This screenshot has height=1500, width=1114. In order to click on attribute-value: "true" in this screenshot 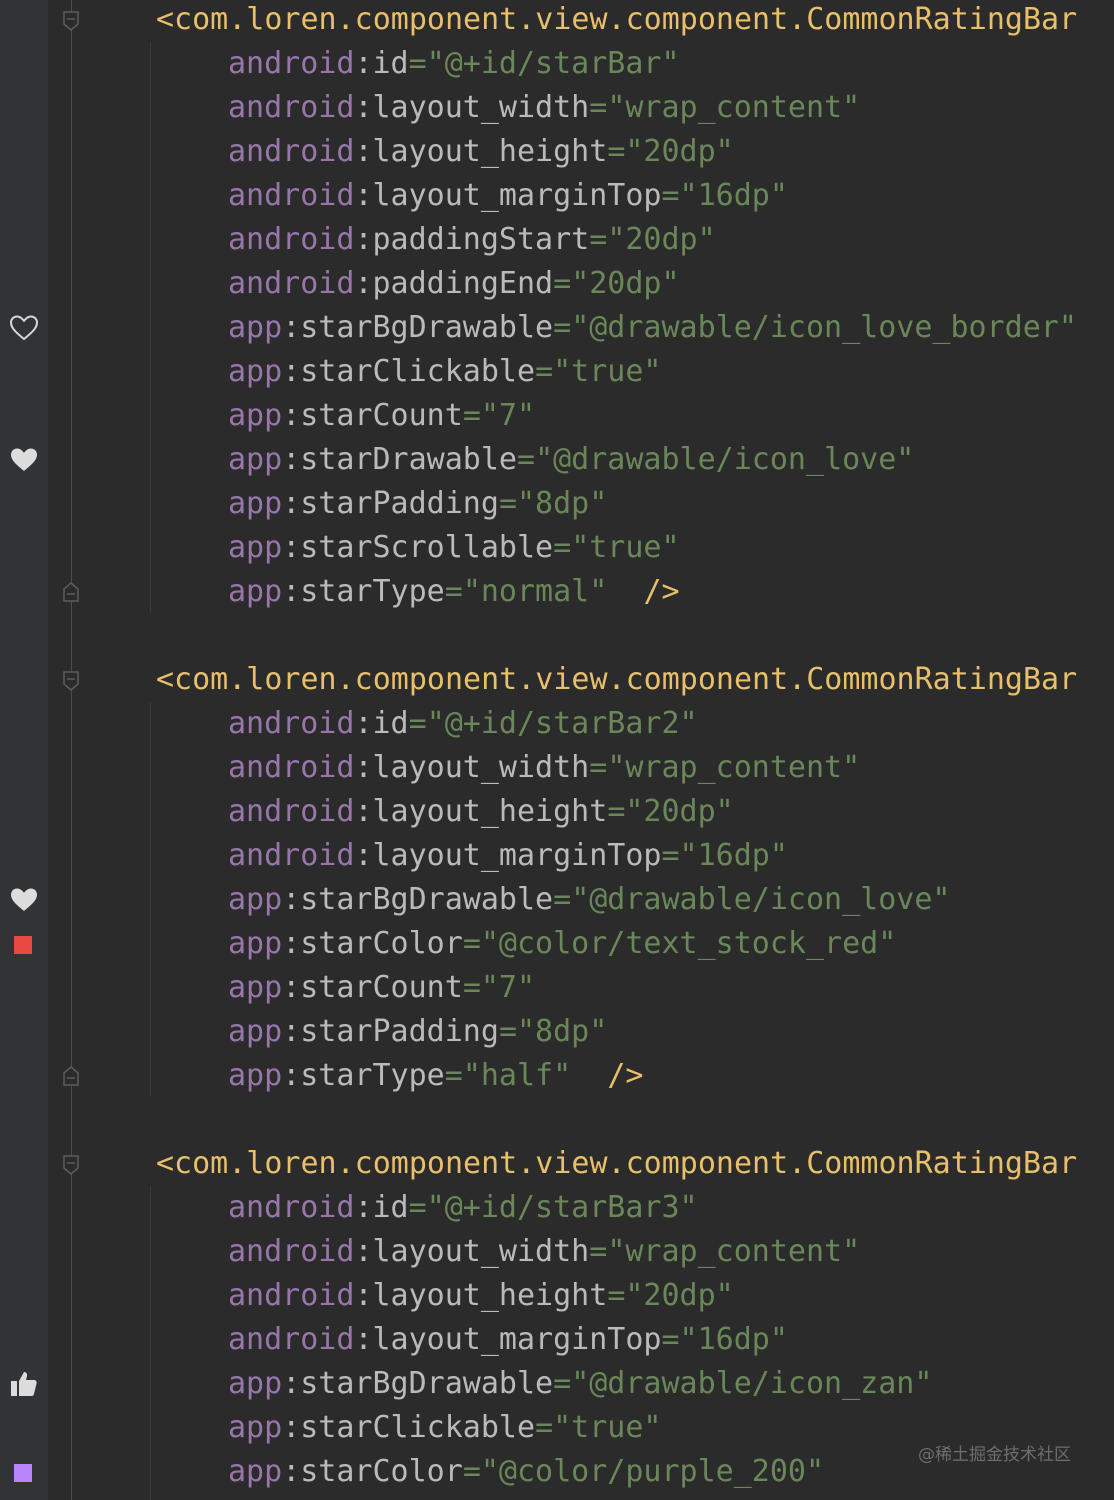, I will do `click(625, 547)`.